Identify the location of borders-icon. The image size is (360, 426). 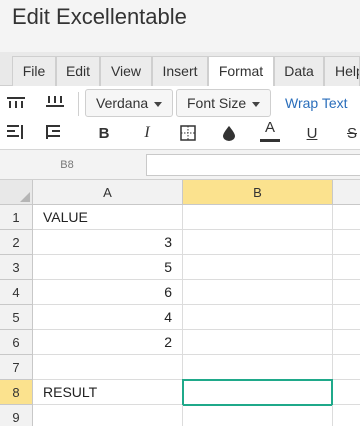
(188, 133).